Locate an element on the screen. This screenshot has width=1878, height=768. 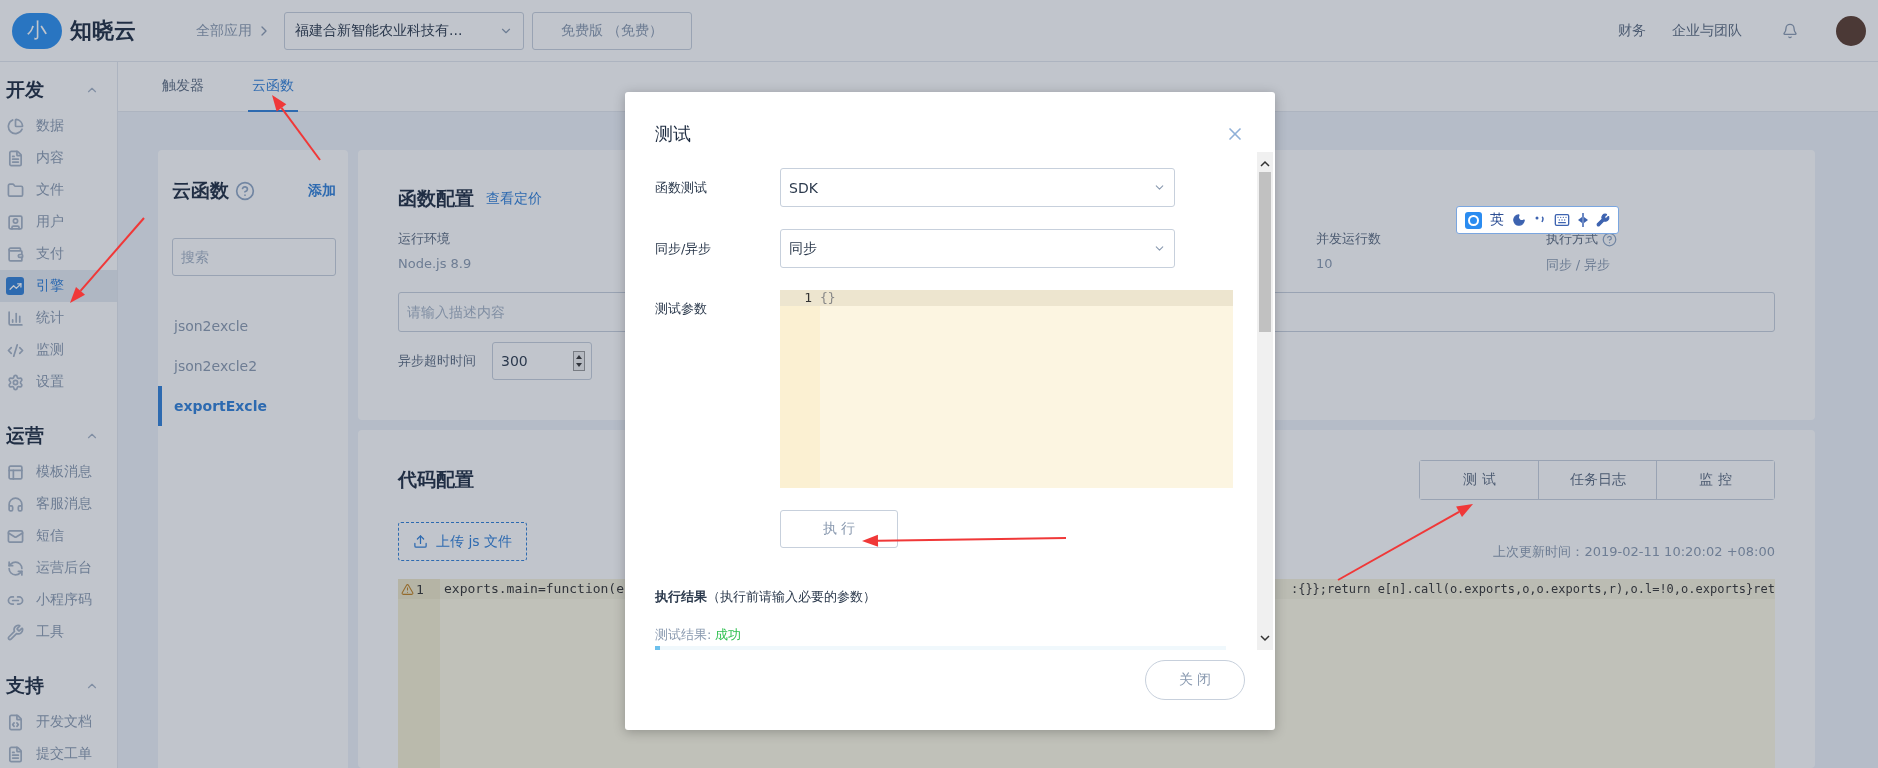
brand-name: 知晓云 is located at coordinates (103, 30).